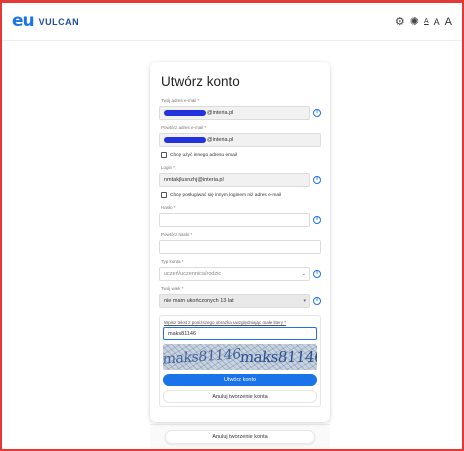 The height and width of the screenshot is (451, 464). I want to click on other-login-checkbox, so click(164, 195).